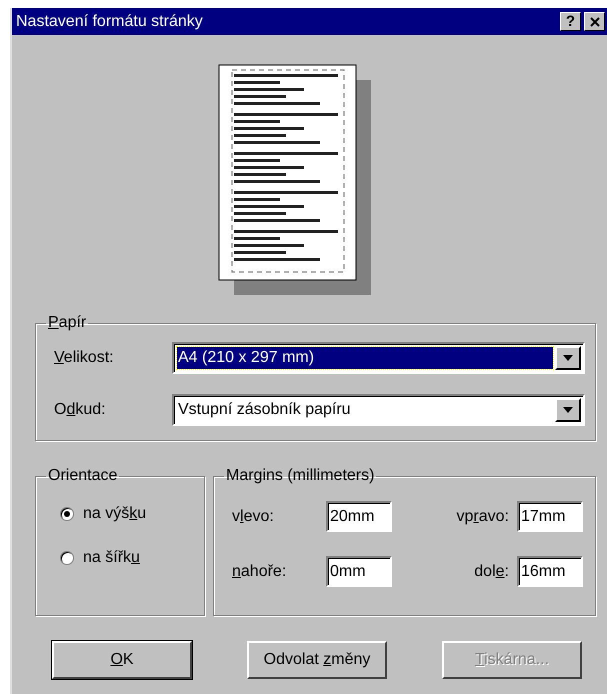 This screenshot has width=607, height=694. Describe the element at coordinates (378, 410) in the screenshot. I see `dropdown-field: Vstupní zásobník papíru` at that location.